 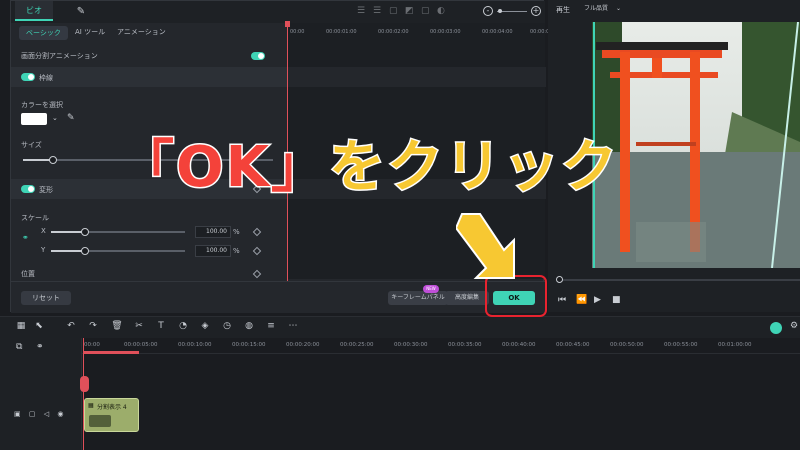 What do you see at coordinates (19, 347) in the screenshot?
I see `add-track-icon: ⧉` at bounding box center [19, 347].